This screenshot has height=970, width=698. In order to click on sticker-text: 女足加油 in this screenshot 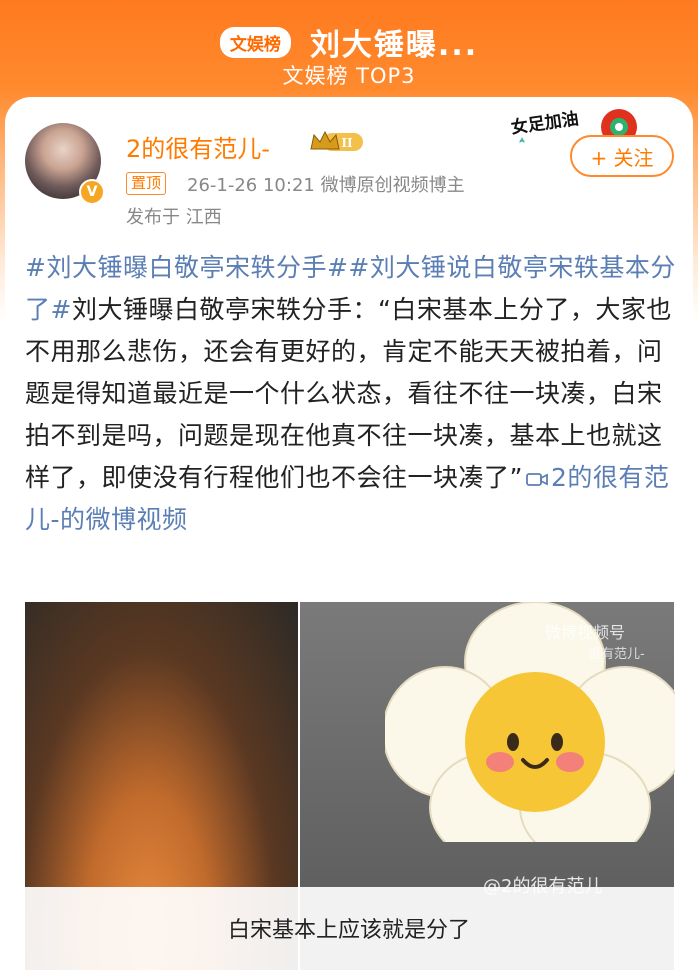, I will do `click(545, 123)`.